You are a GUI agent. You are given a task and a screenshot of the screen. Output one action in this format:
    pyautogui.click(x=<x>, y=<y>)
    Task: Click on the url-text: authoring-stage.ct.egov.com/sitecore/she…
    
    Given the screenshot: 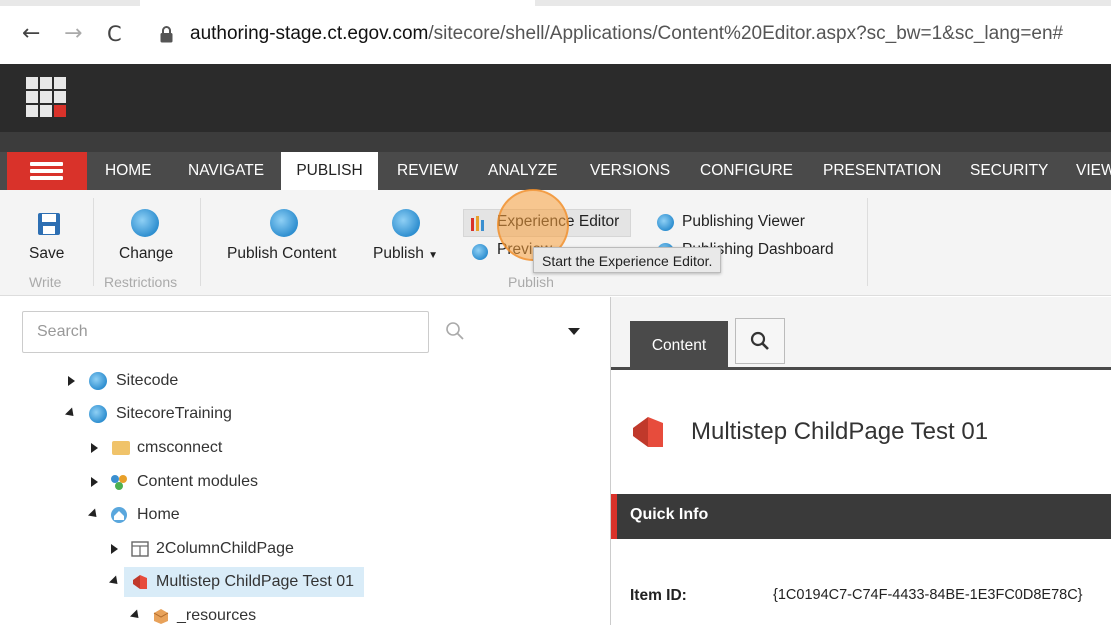 What is the action you would take?
    pyautogui.click(x=626, y=34)
    